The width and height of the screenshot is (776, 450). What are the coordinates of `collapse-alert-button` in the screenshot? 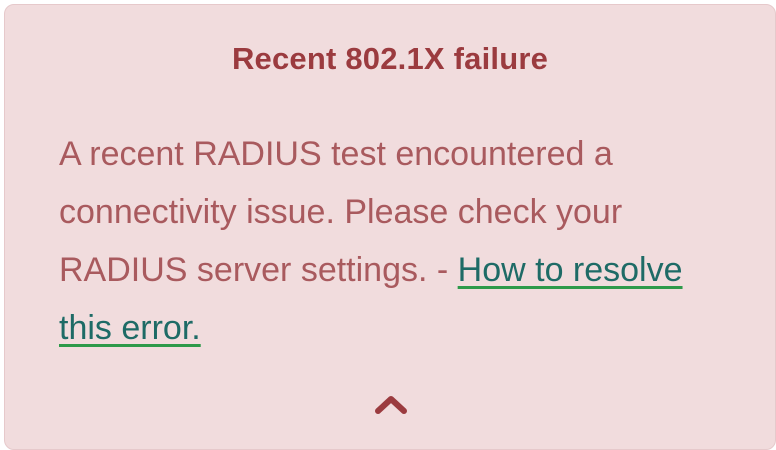 It's located at (391, 404).